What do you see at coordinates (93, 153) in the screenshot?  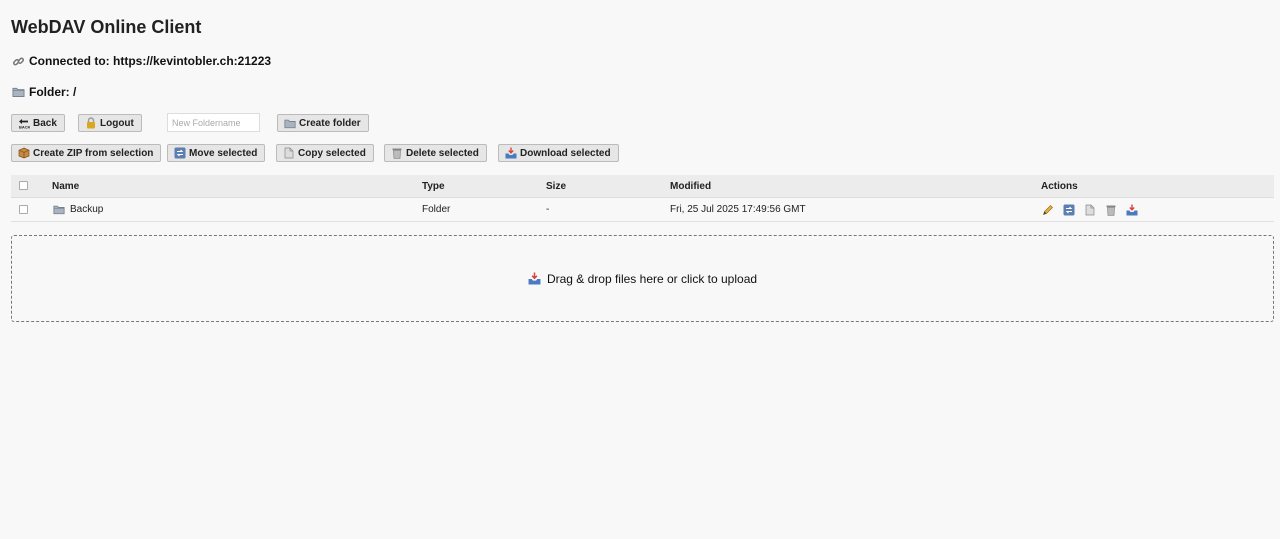 I see `create-zip-label: Create ZIP from selection` at bounding box center [93, 153].